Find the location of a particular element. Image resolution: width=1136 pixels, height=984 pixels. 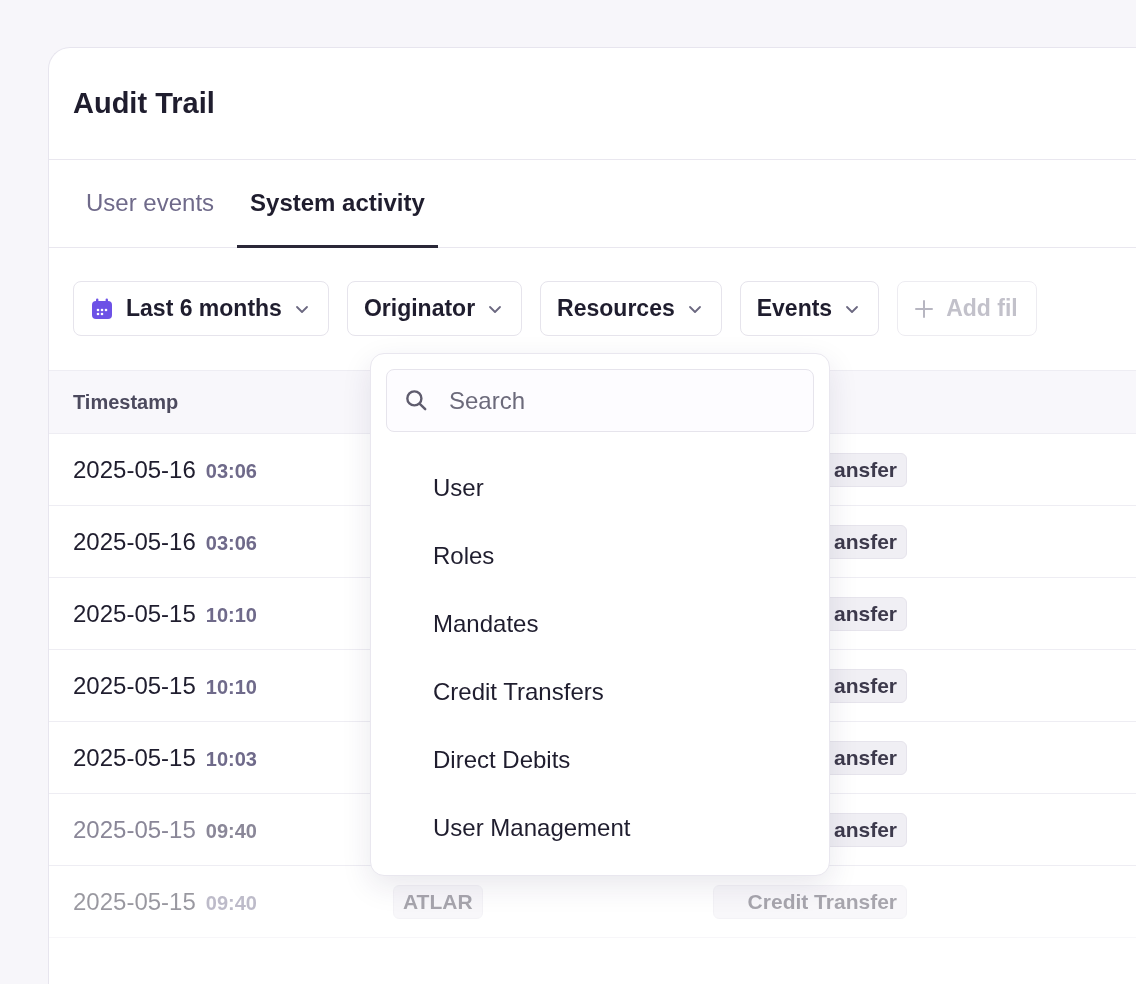

originator-tag: ATLAR is located at coordinates (438, 901).